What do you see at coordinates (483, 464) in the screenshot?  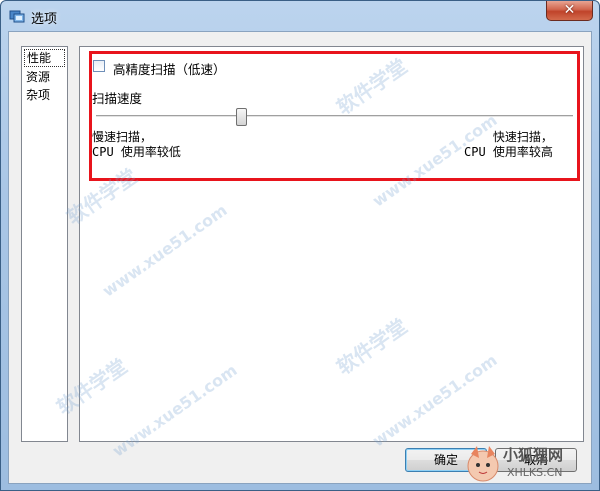 I see `fox-icon` at bounding box center [483, 464].